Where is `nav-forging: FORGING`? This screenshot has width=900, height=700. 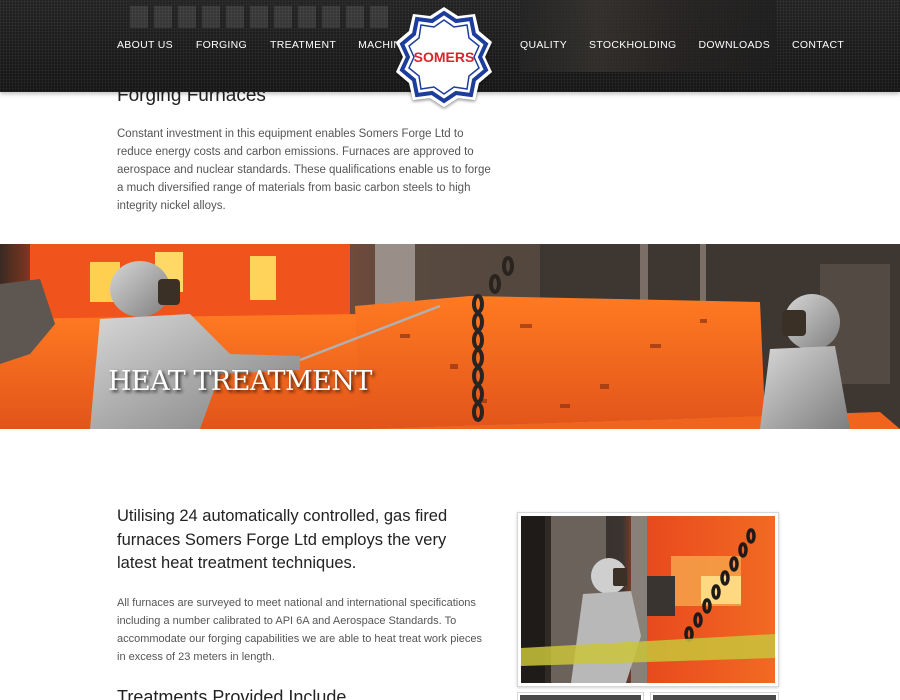 nav-forging: FORGING is located at coordinates (221, 45).